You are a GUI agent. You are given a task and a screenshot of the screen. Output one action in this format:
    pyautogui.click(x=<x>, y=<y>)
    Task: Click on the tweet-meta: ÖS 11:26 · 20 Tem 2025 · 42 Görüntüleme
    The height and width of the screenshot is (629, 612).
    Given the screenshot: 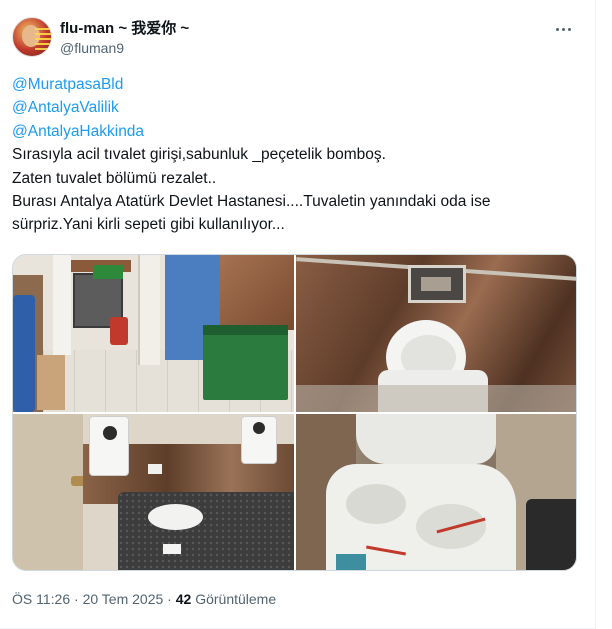 What is the action you would take?
    pyautogui.click(x=144, y=599)
    